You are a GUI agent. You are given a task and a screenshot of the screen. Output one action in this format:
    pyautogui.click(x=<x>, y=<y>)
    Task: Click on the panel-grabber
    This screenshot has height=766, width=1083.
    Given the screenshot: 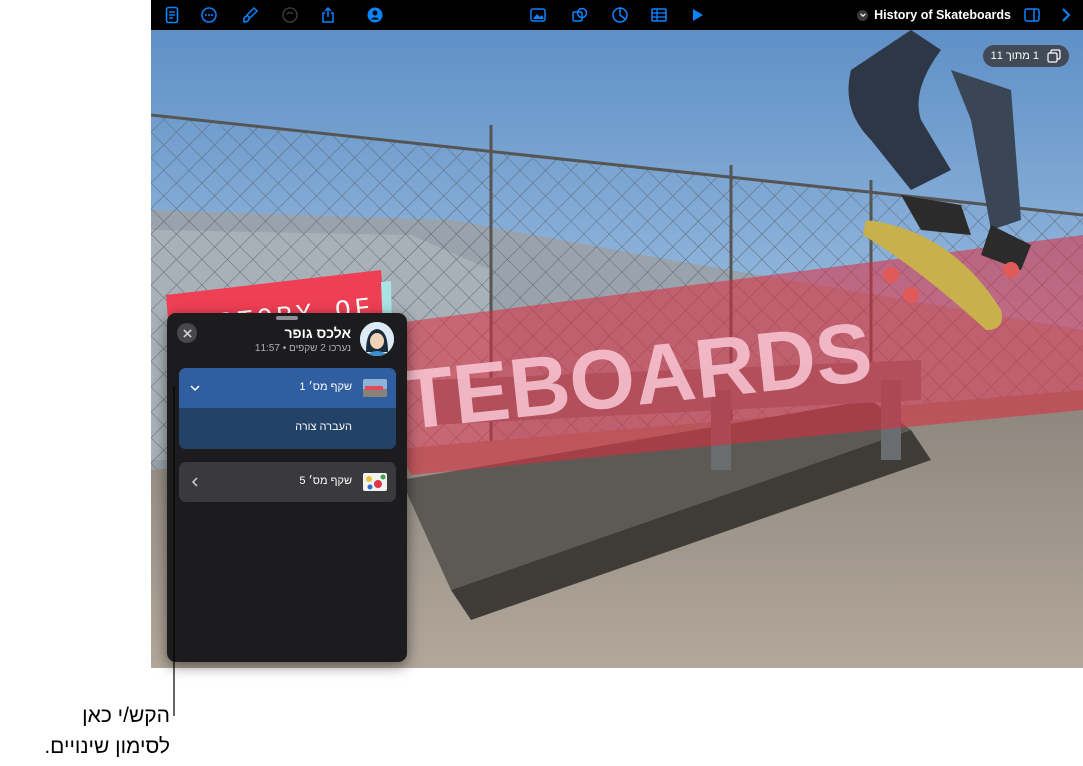 What is the action you would take?
    pyautogui.click(x=287, y=318)
    